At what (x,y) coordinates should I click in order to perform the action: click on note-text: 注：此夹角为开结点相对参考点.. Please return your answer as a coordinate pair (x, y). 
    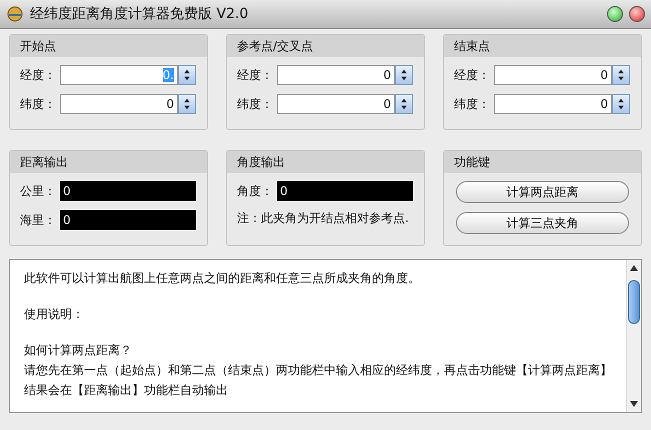
    Looking at the image, I should click on (323, 218).